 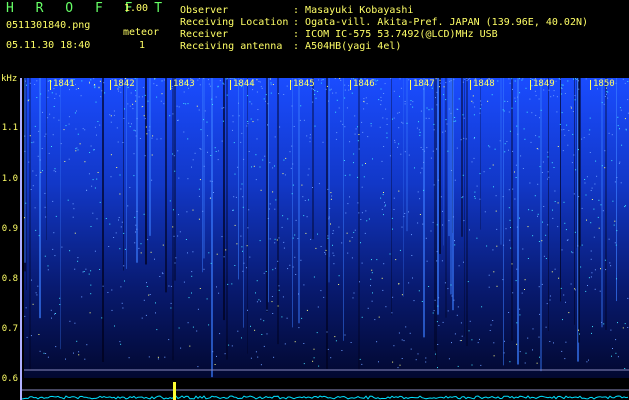 I want to click on power-baseline, so click(x=325, y=391).